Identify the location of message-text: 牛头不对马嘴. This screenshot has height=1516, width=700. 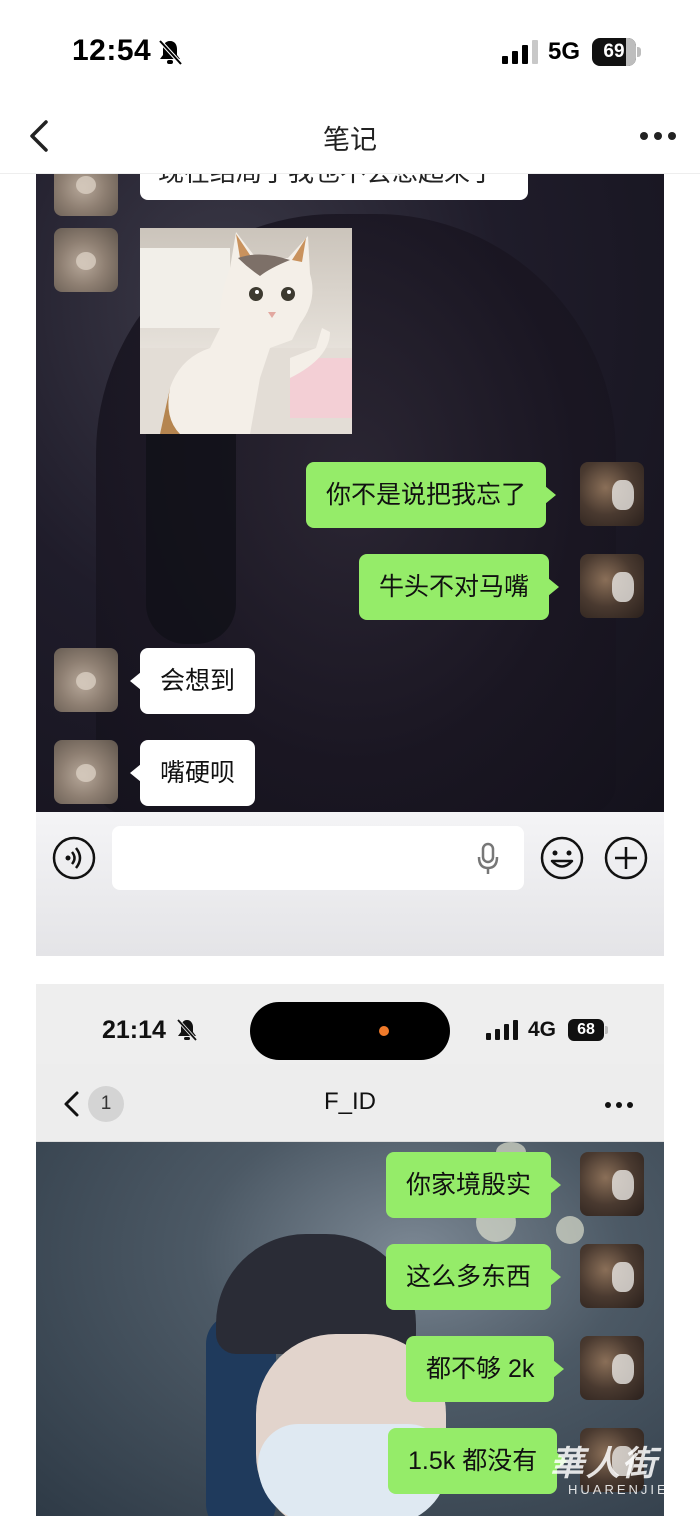
(454, 587).